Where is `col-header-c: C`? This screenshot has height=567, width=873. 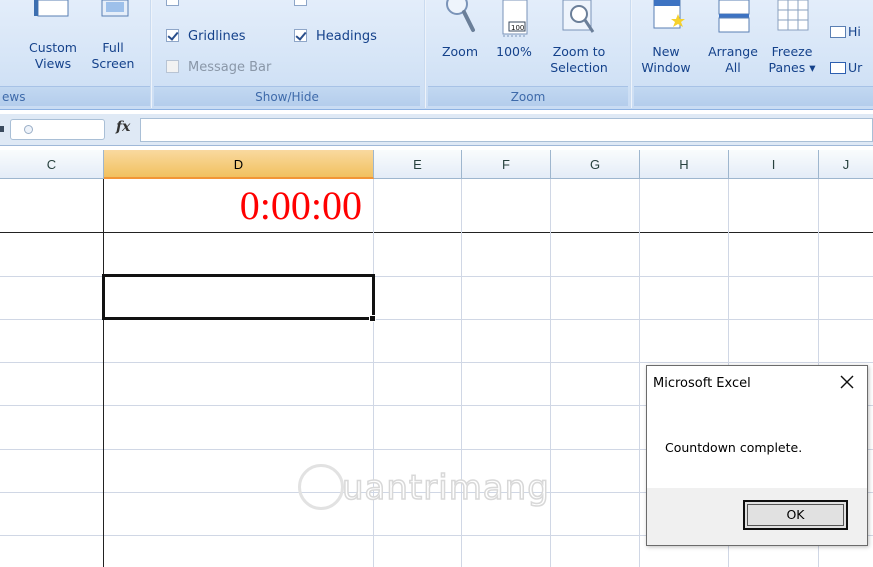 col-header-c: C is located at coordinates (52, 164).